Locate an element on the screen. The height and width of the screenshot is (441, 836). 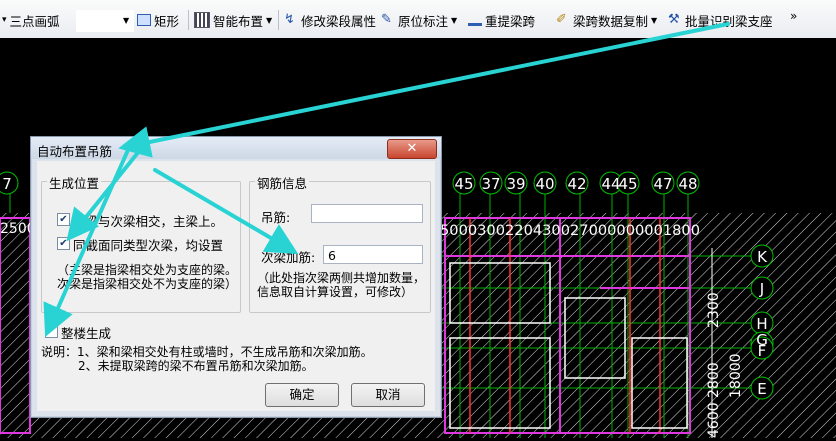
axis-label: 42 is located at coordinates (576, 184).